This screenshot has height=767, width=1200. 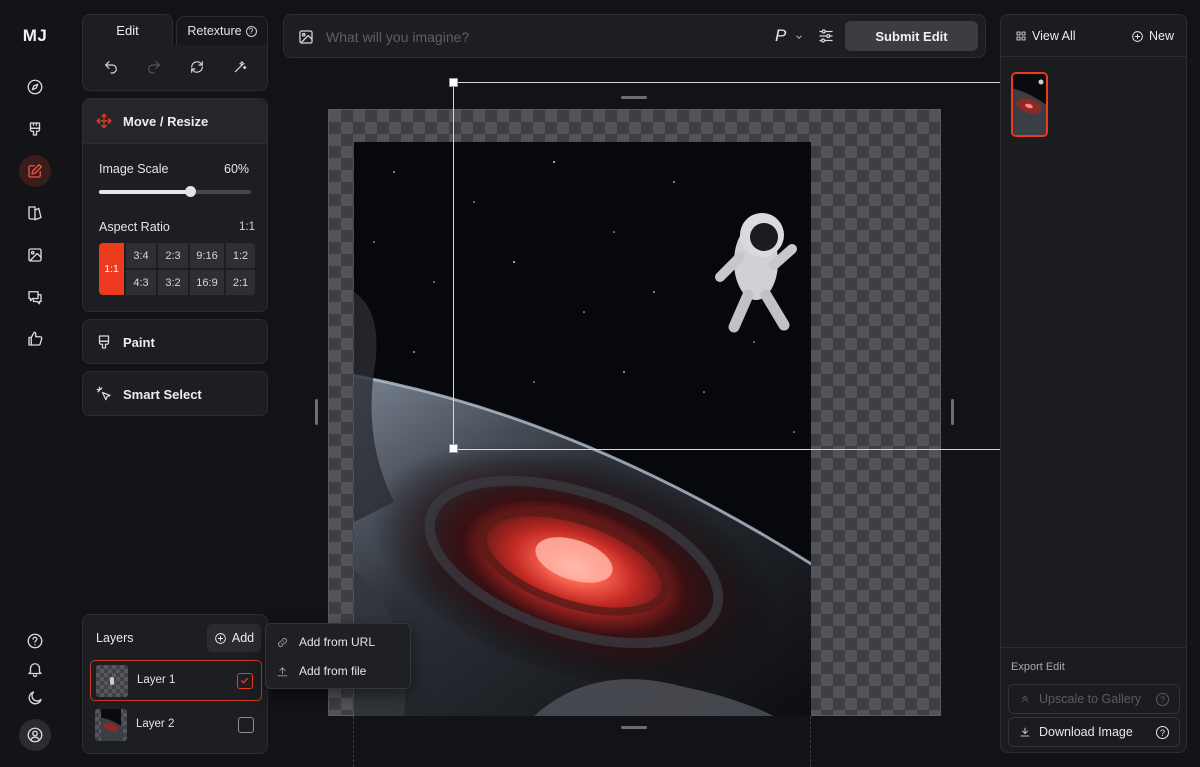 What do you see at coordinates (35, 171) in the screenshot?
I see `edit-icon` at bounding box center [35, 171].